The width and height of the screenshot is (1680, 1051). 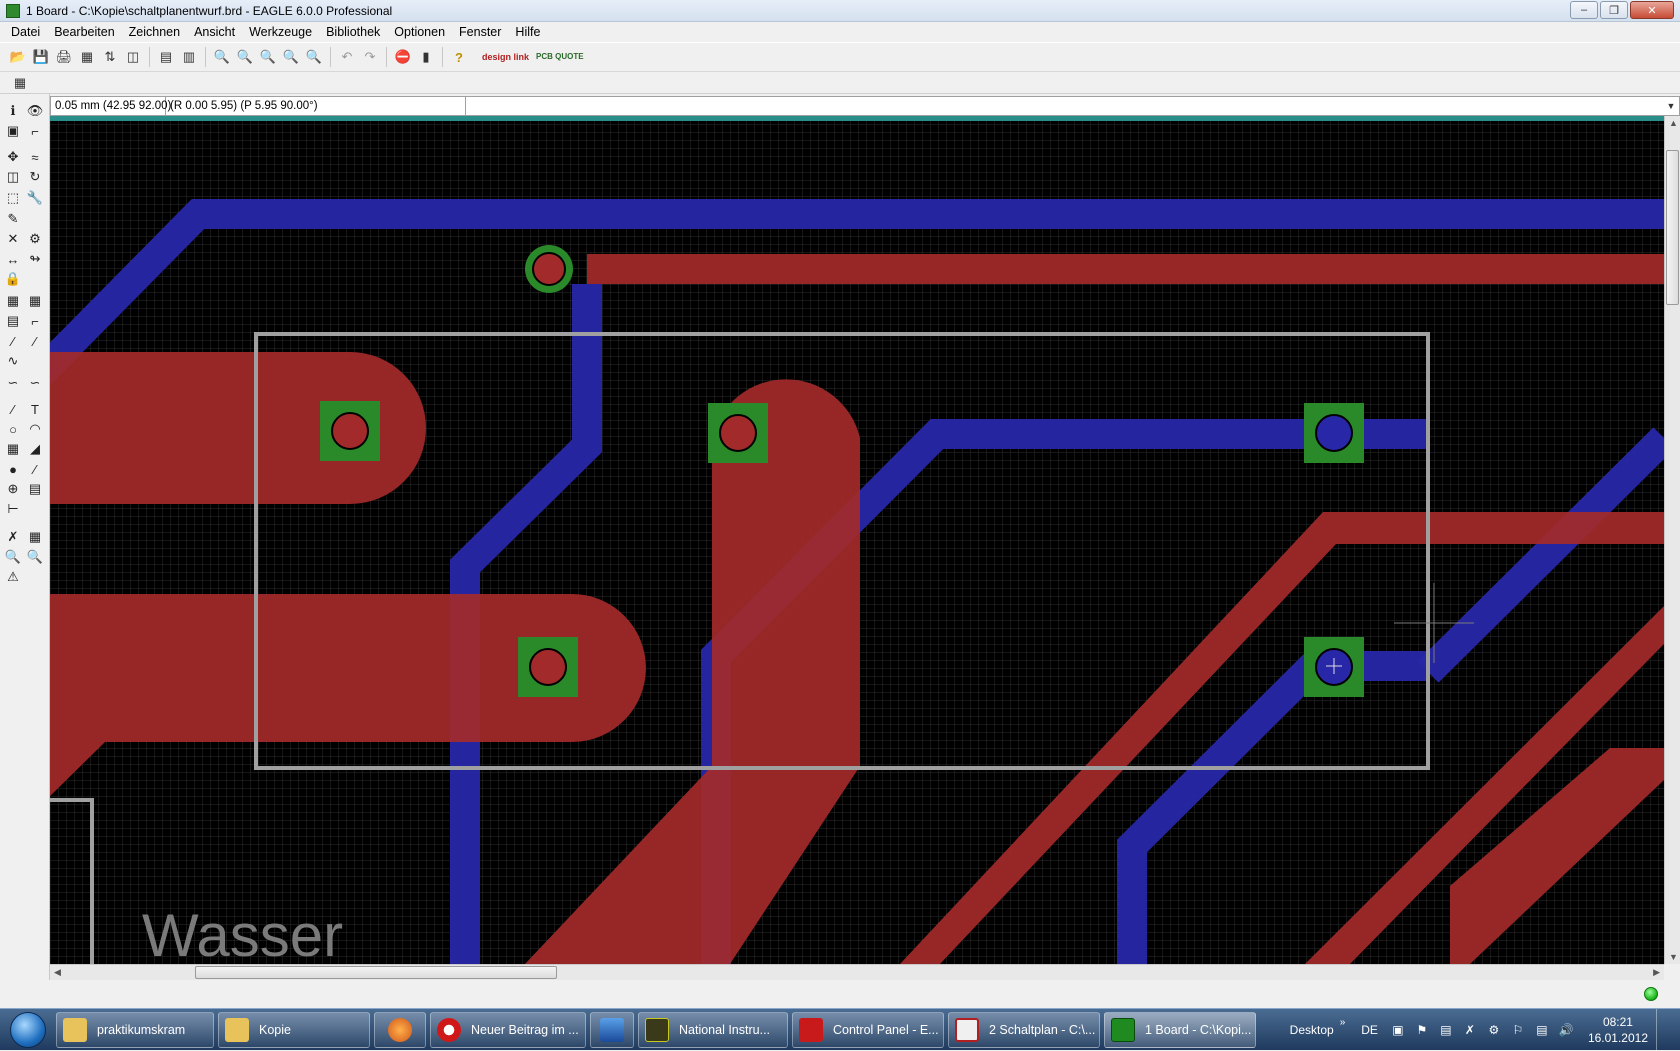 I want to click on delete-icon: ✕, so click(x=13, y=239).